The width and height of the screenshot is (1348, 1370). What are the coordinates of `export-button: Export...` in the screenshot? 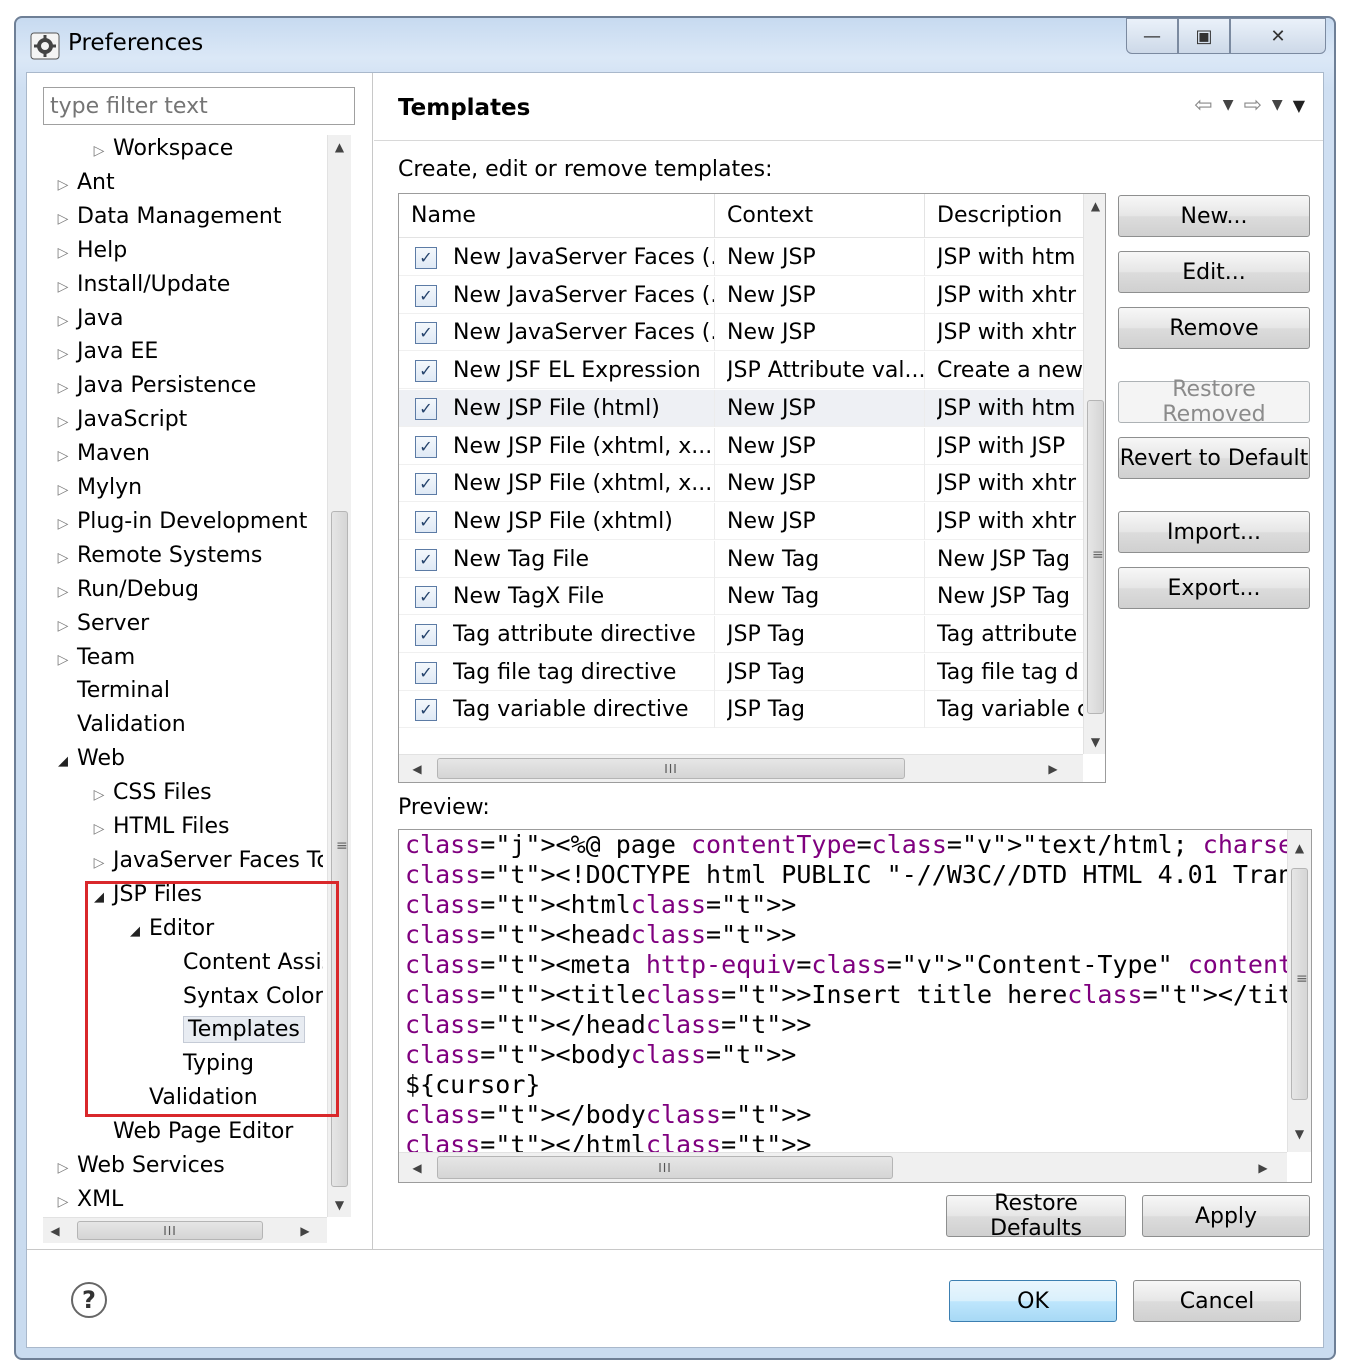 It's located at (1214, 588).